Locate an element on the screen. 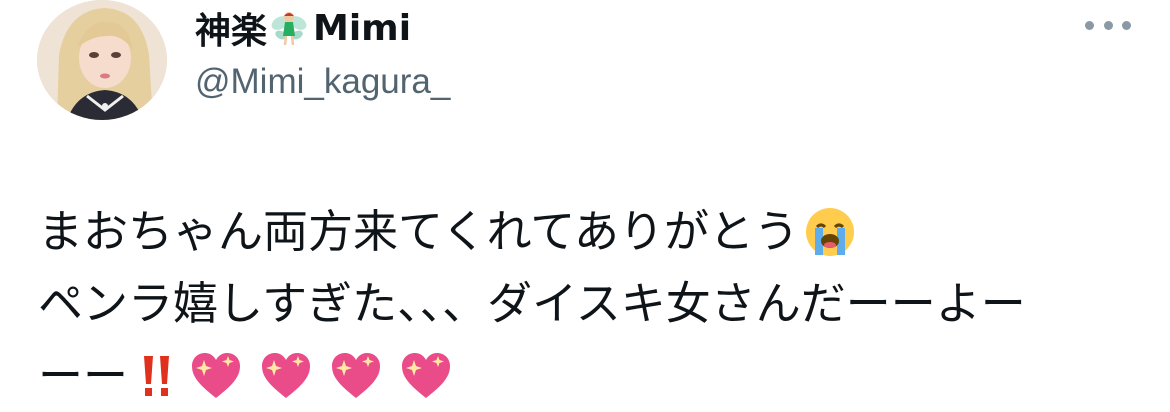 This screenshot has height=412, width=1170. display-name: 神楽 Mimi is located at coordinates (303, 29).